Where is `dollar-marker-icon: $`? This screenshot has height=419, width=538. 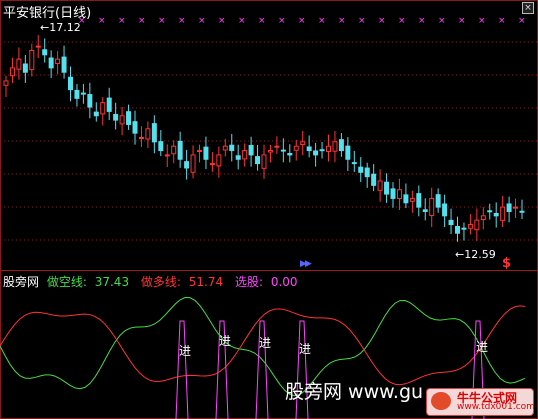
dollar-marker-icon: $ is located at coordinates (507, 263).